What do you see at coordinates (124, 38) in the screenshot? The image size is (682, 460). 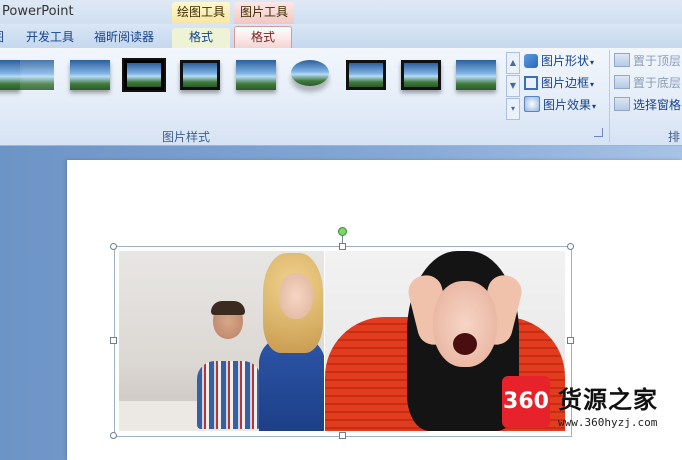 I see `tab-foxit-reader: 福昕阅读器` at bounding box center [124, 38].